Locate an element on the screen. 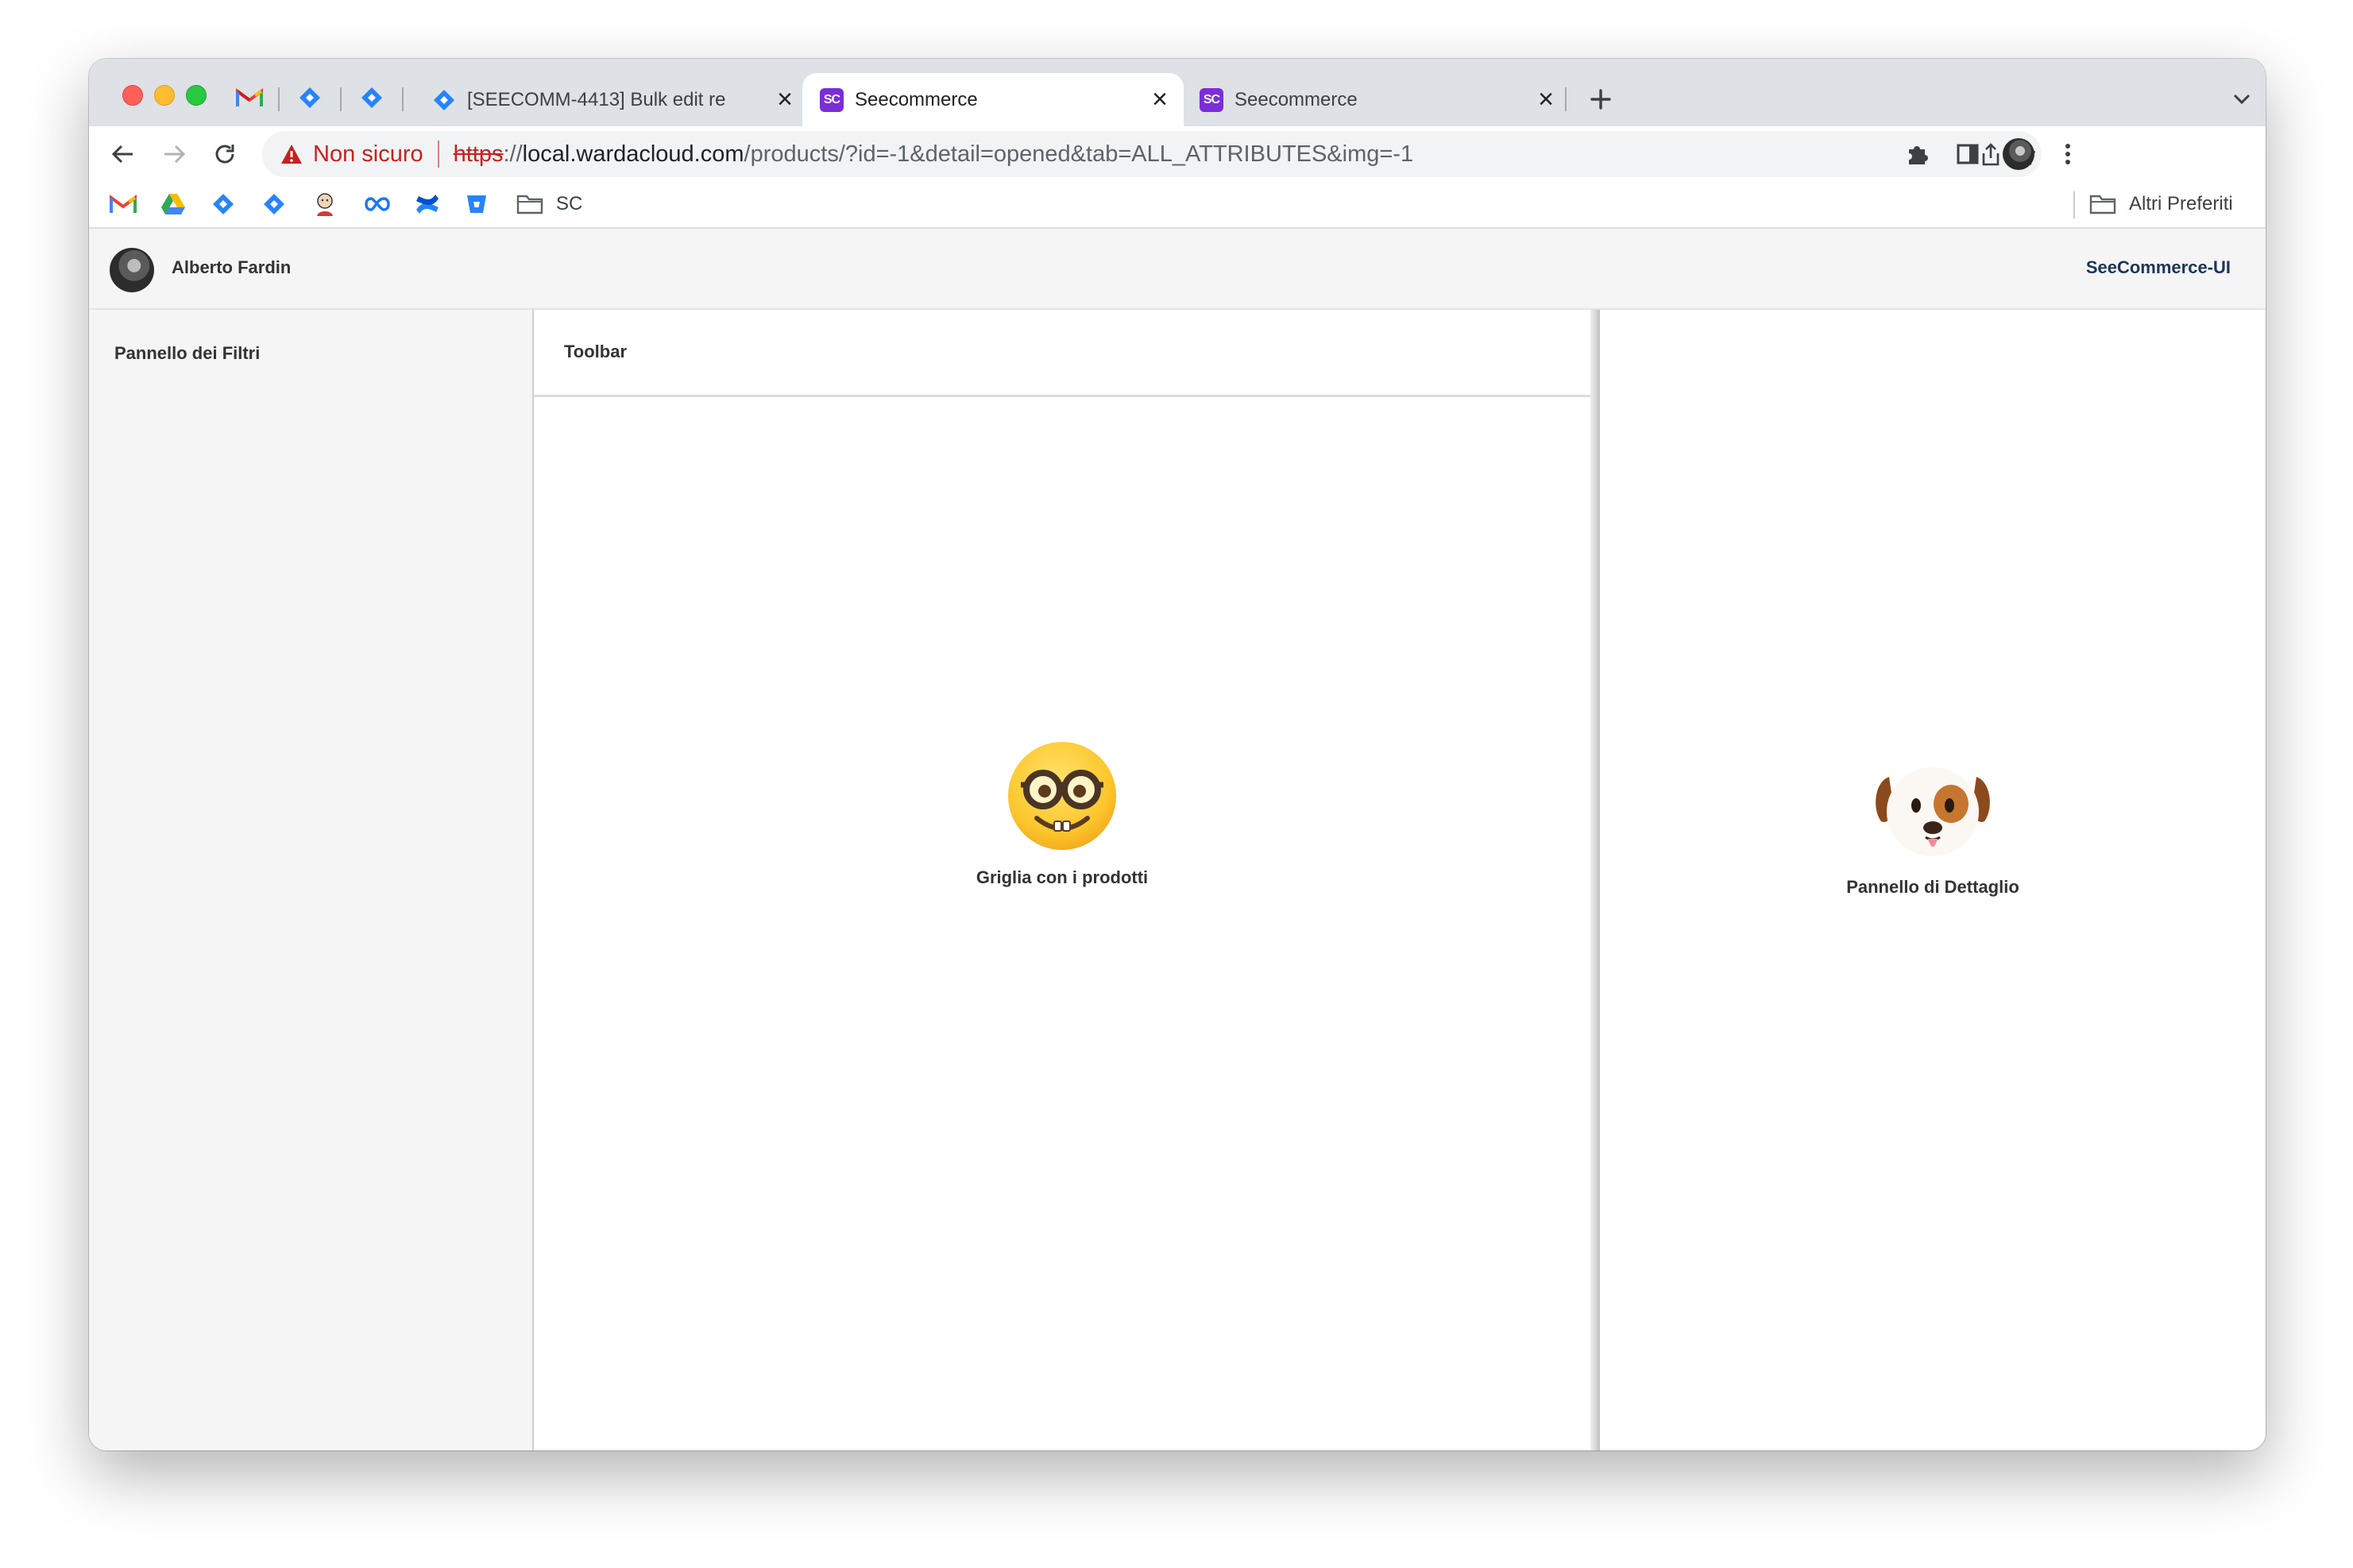 The height and width of the screenshot is (1568, 2353). google-drive-icon is located at coordinates (173, 204).